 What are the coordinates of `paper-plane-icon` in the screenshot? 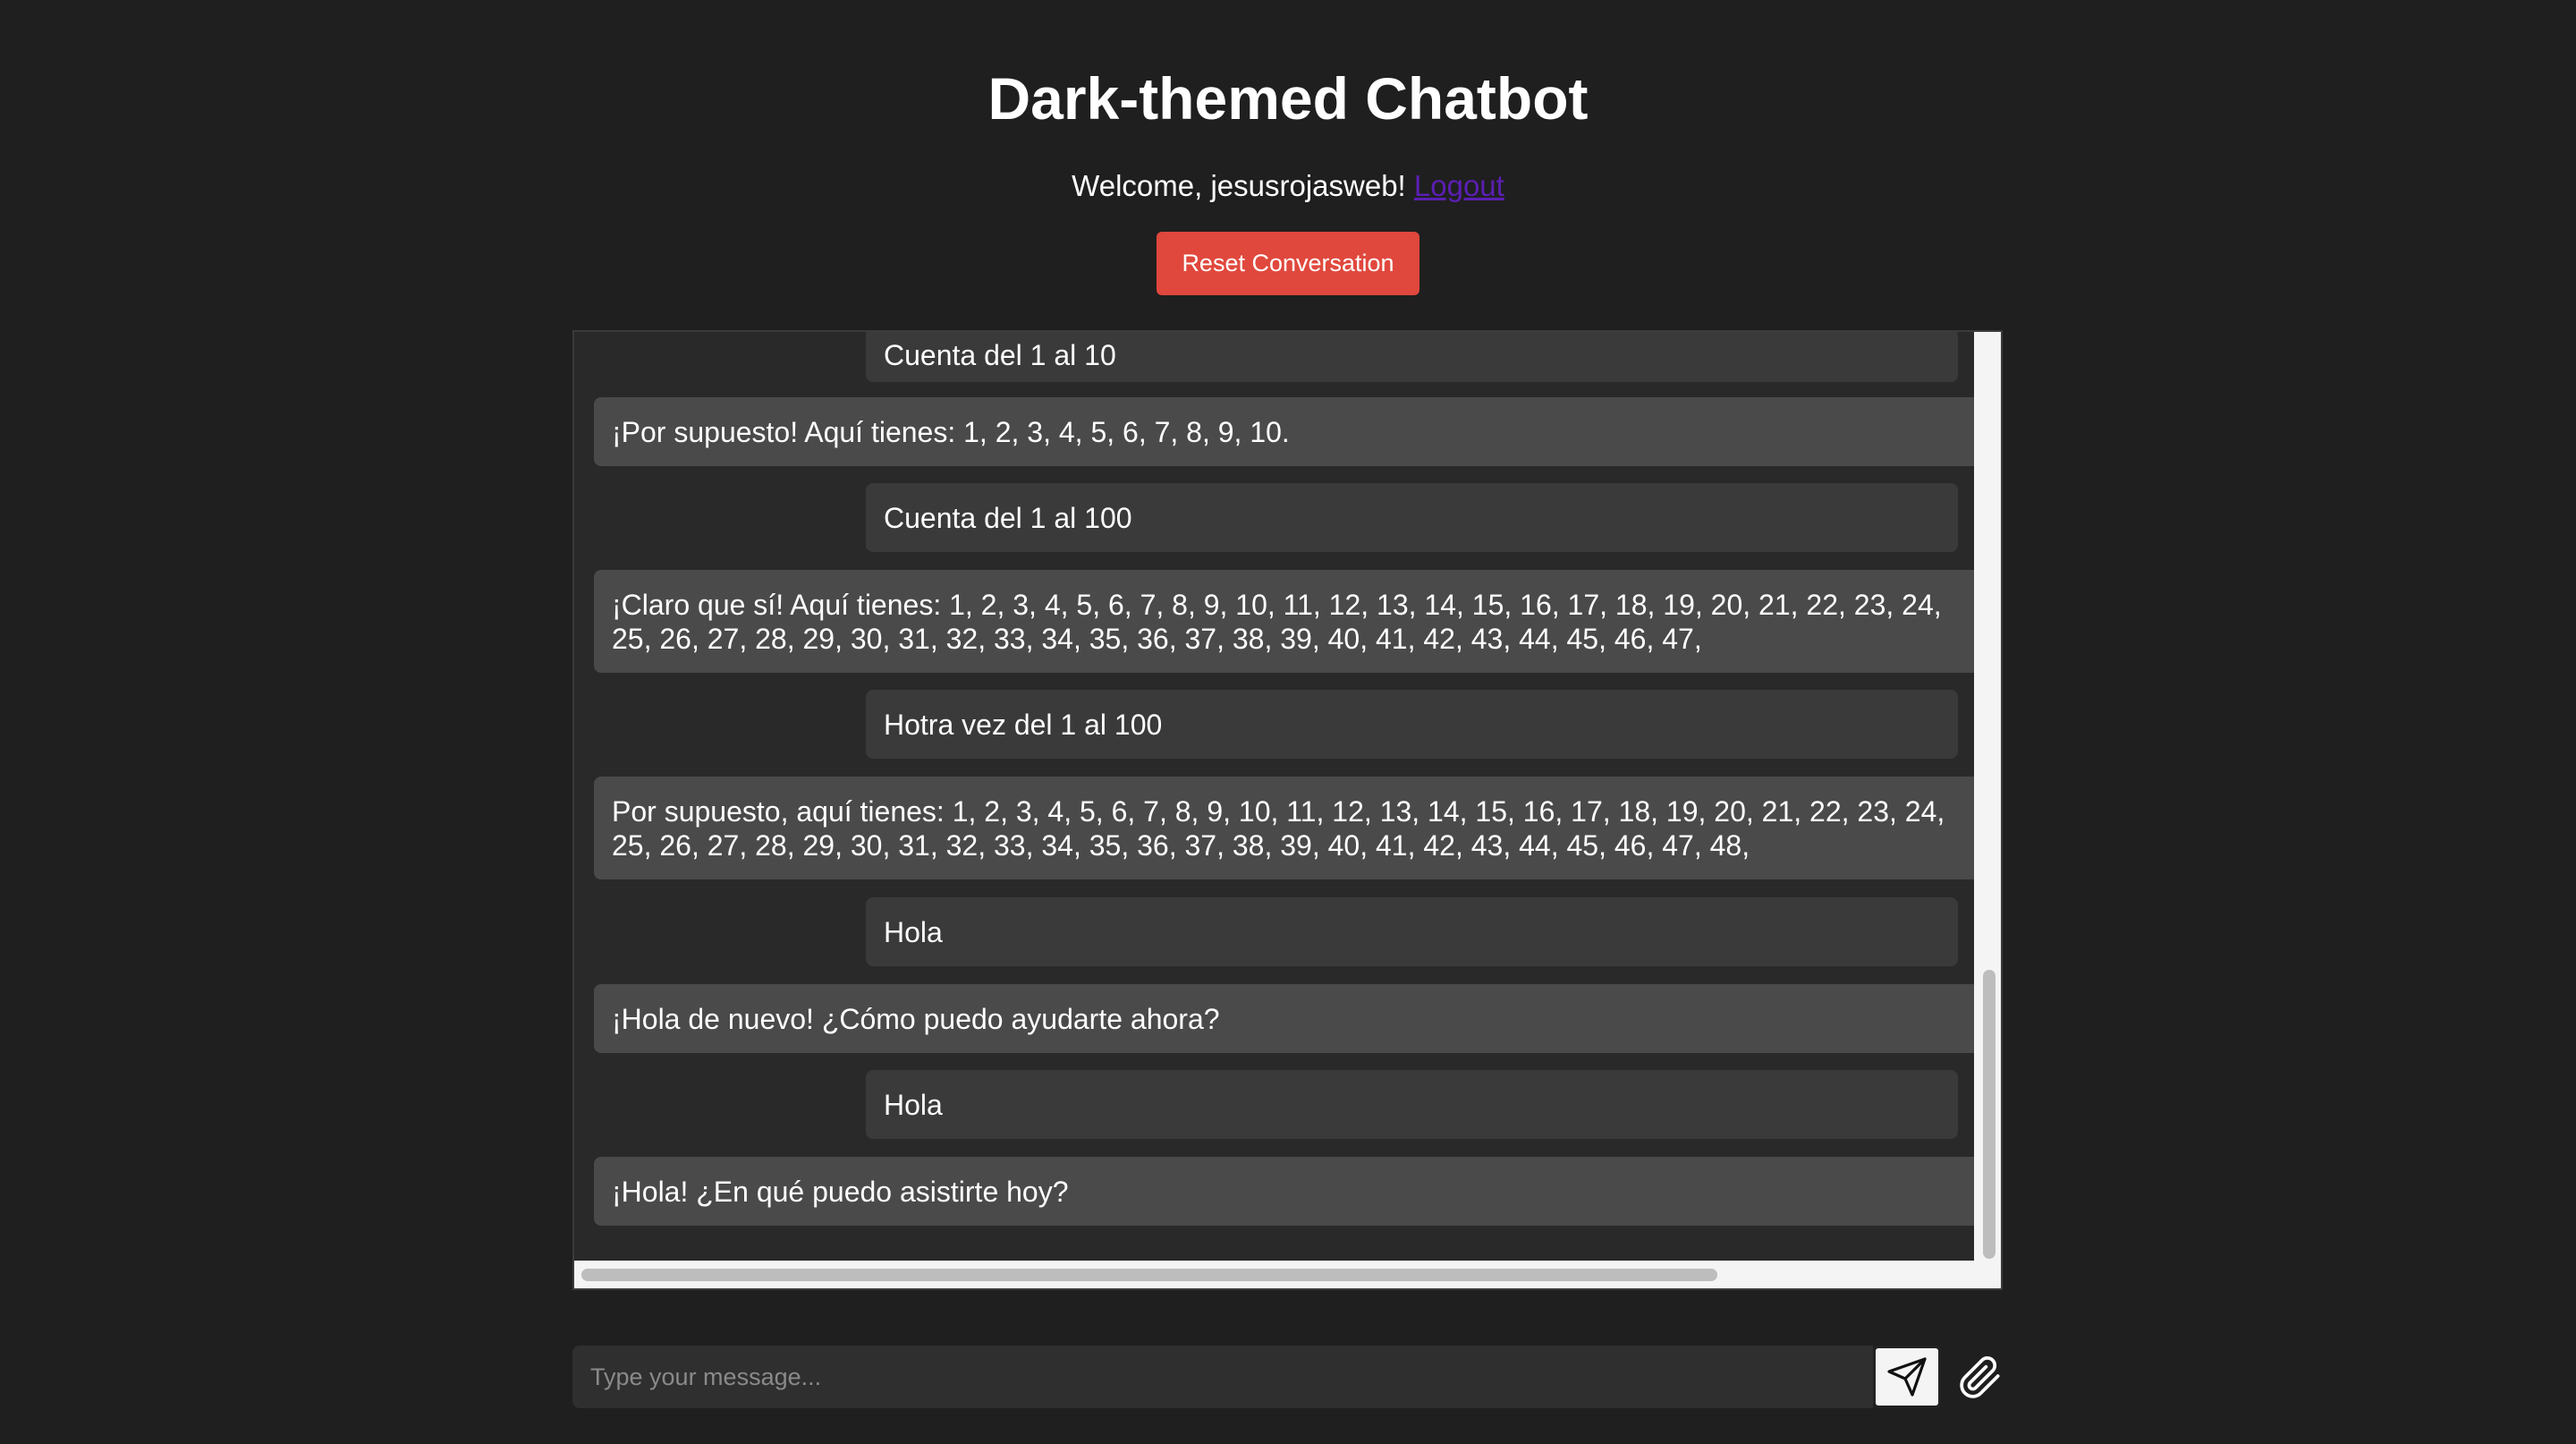 It's located at (1906, 1376).